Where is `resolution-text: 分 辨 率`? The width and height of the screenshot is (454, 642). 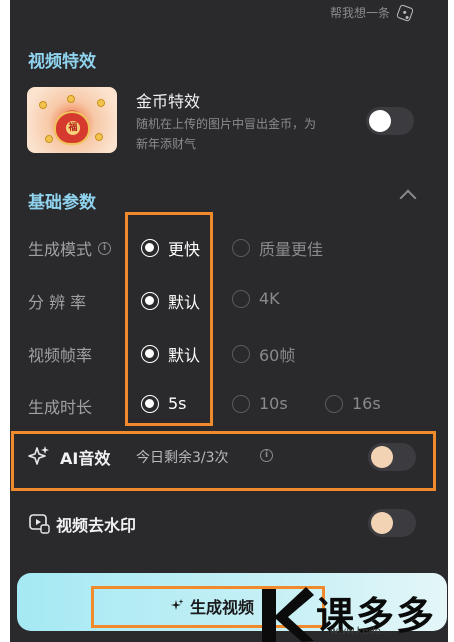 resolution-text: 分 辨 率 is located at coordinates (57, 302).